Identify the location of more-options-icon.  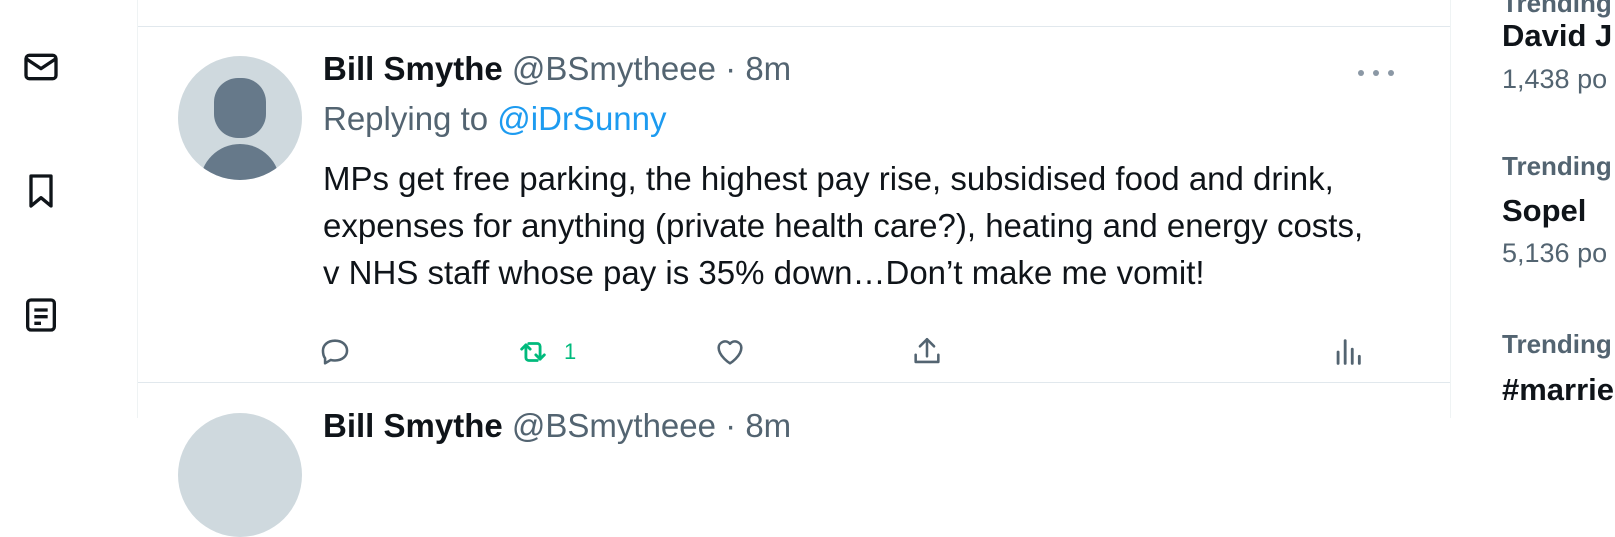
(1376, 73).